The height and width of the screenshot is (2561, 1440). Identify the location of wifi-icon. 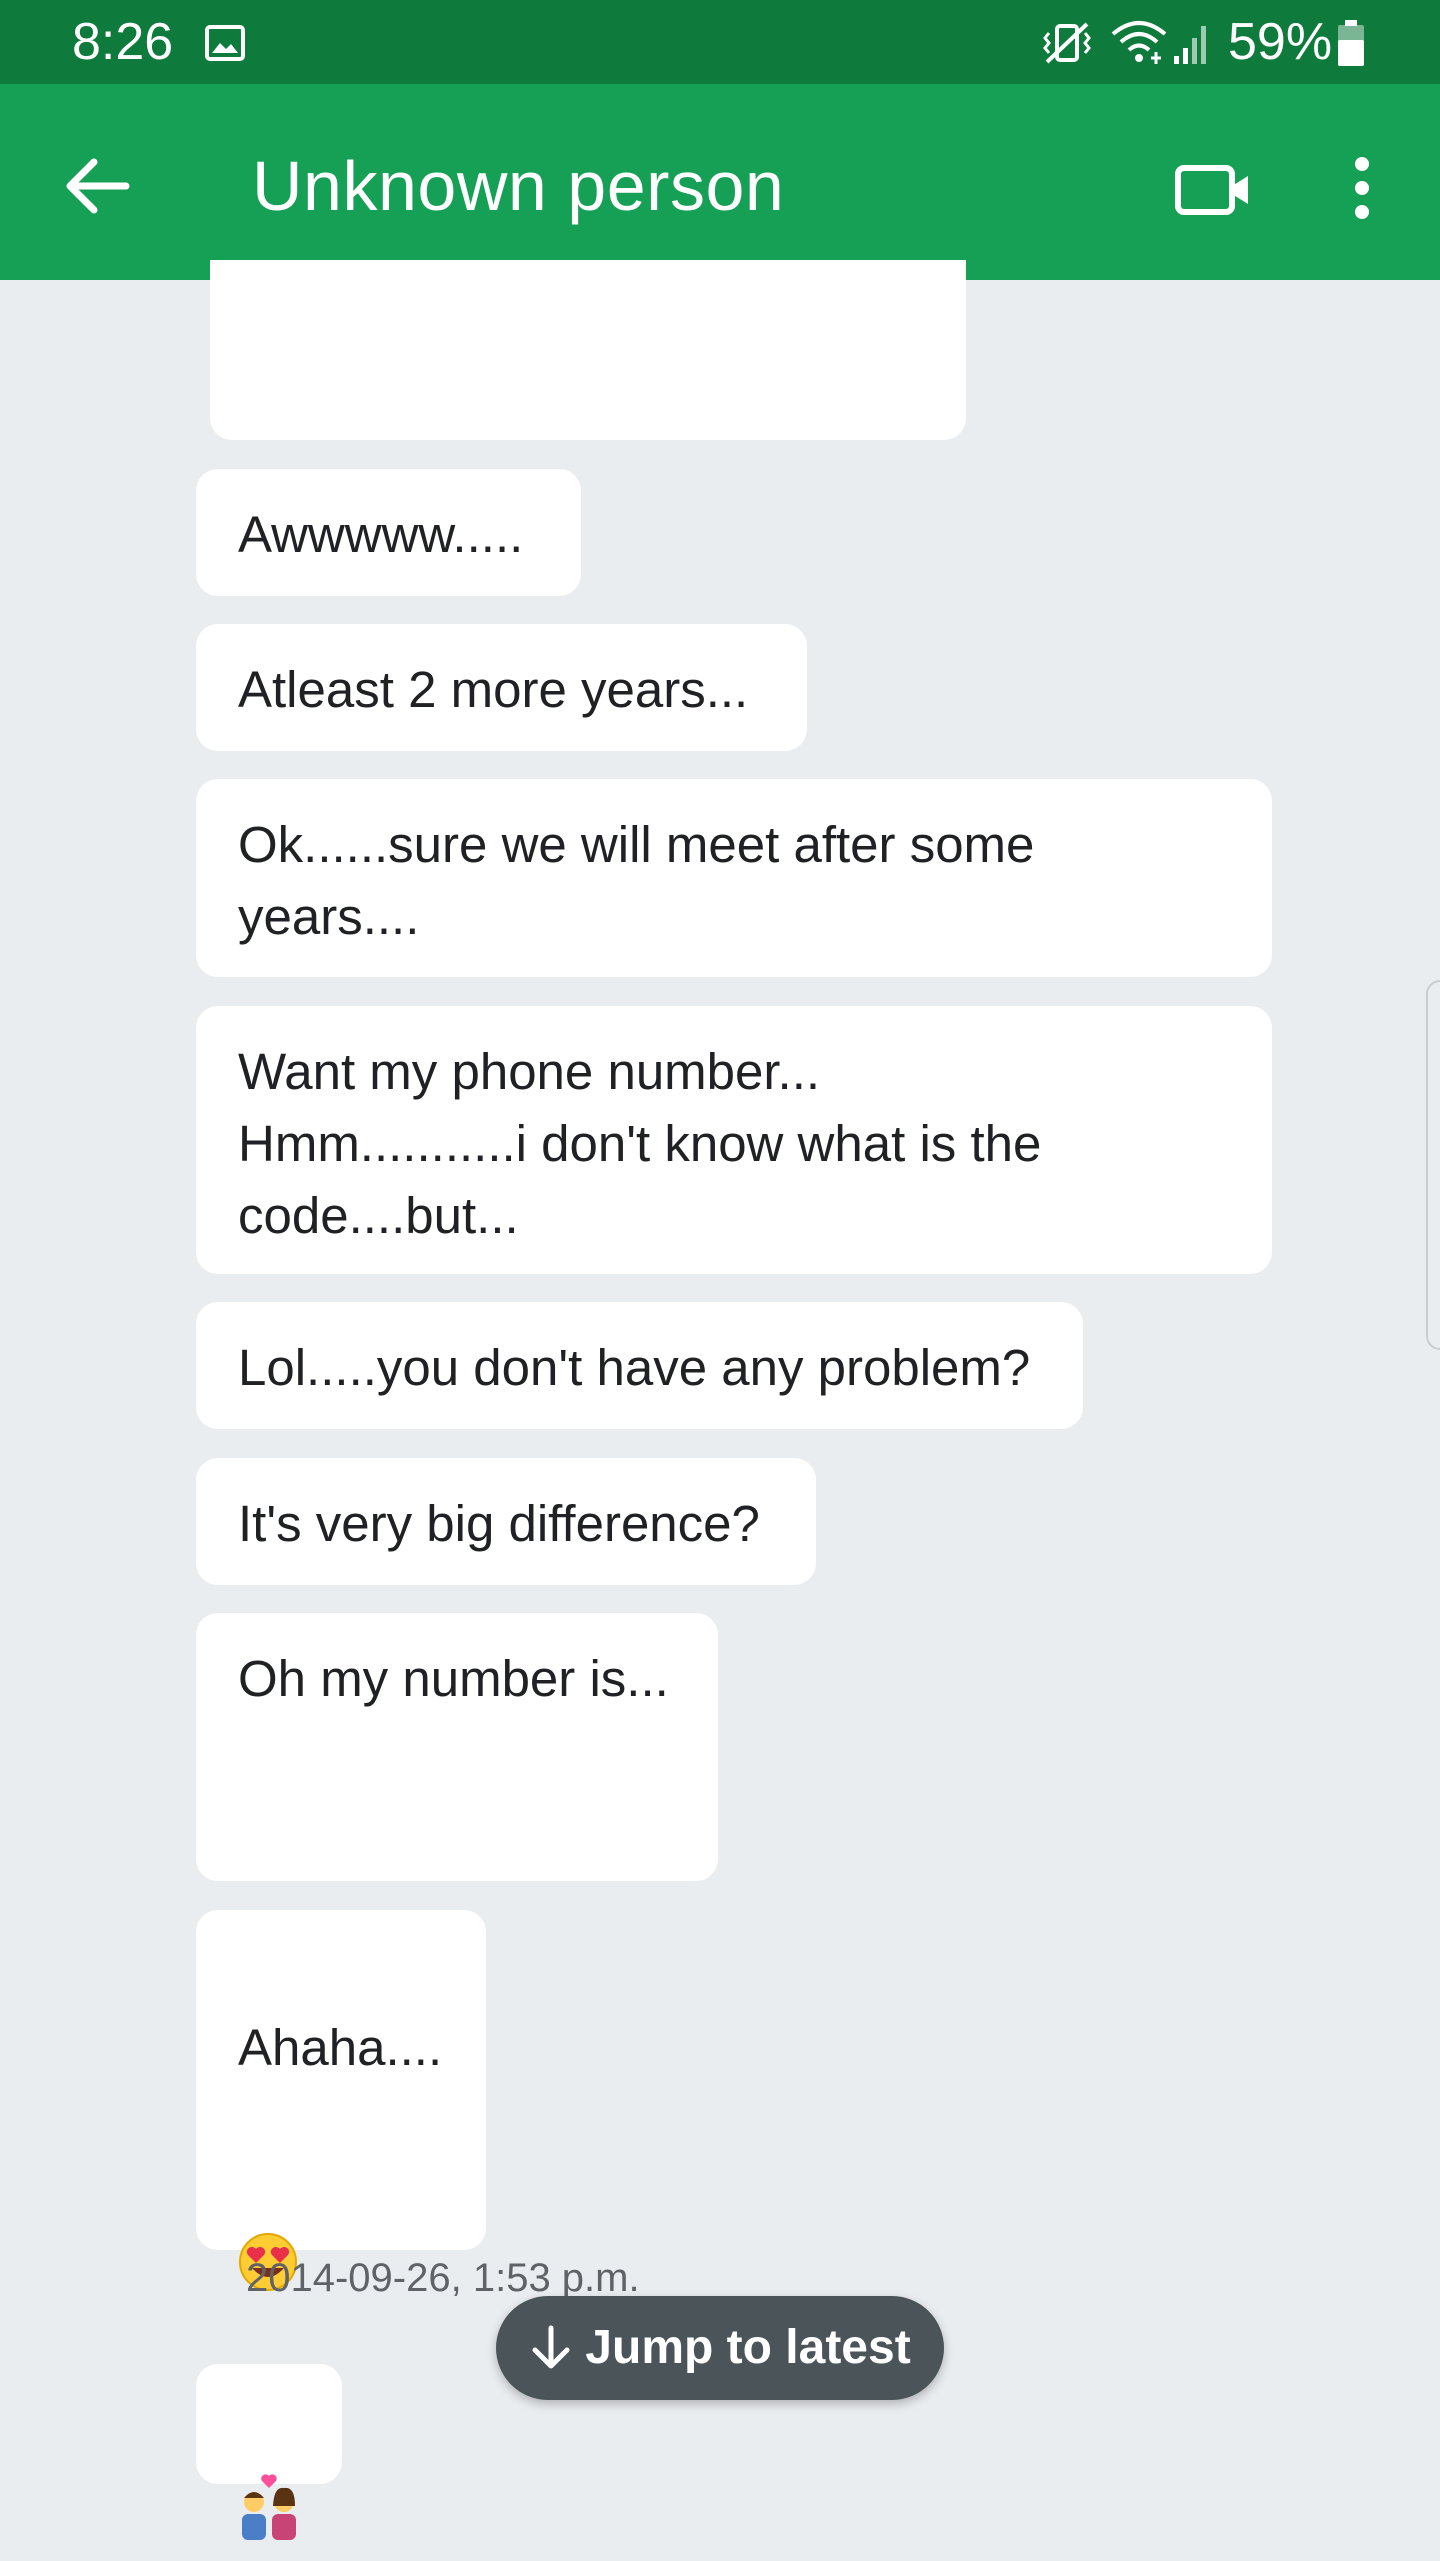
(1139, 45).